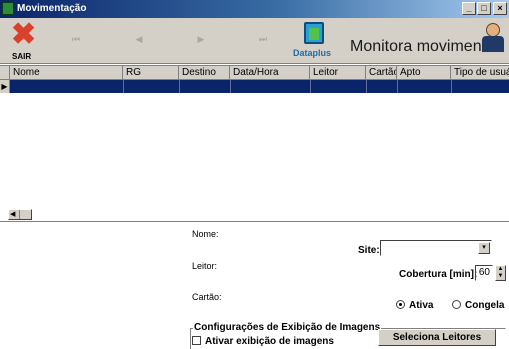 The width and height of the screenshot is (509, 349). I want to click on scrollbar-thumb, so click(19, 214).